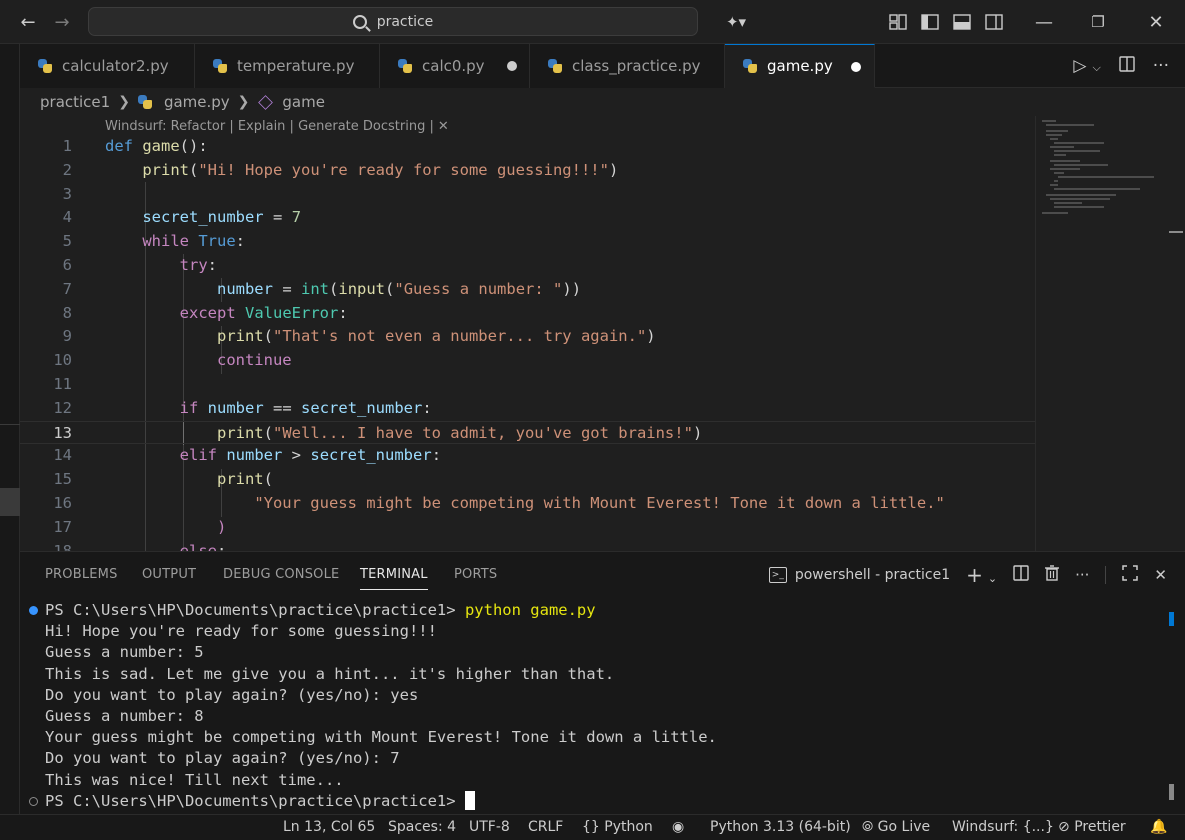  I want to click on tab-terminal: TERMINAL, so click(394, 578).